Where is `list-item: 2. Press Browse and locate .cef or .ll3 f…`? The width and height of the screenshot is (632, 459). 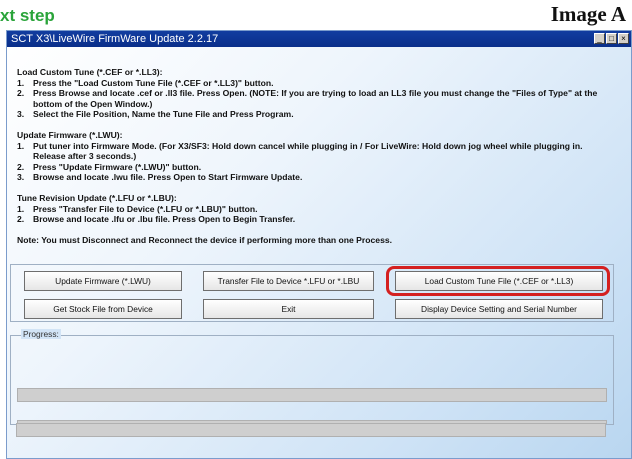 list-item: 2. Press Browse and locate .cef or .ll3 f… is located at coordinates (307, 98).